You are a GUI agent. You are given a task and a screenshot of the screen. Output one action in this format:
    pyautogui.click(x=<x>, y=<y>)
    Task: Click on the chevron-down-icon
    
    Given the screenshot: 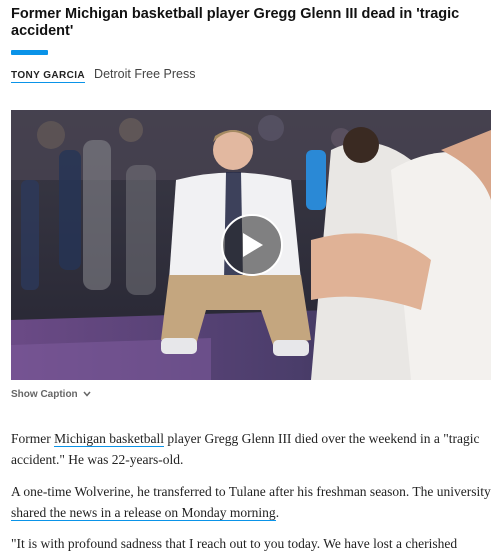 What is the action you would take?
    pyautogui.click(x=87, y=394)
    